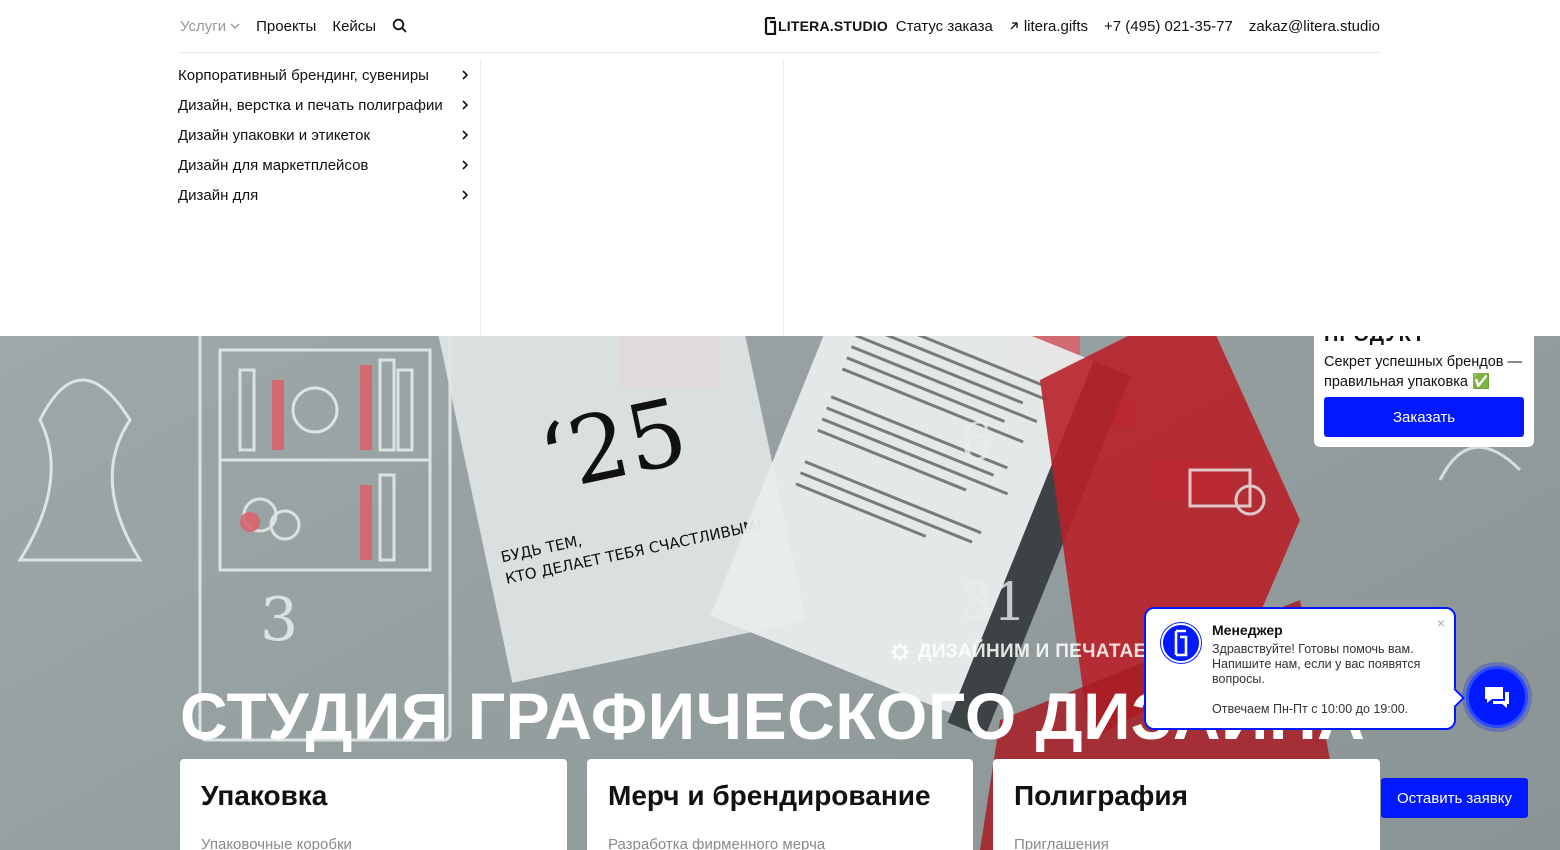 The image size is (1560, 850). I want to click on nav-cases: Кейсы, so click(354, 26).